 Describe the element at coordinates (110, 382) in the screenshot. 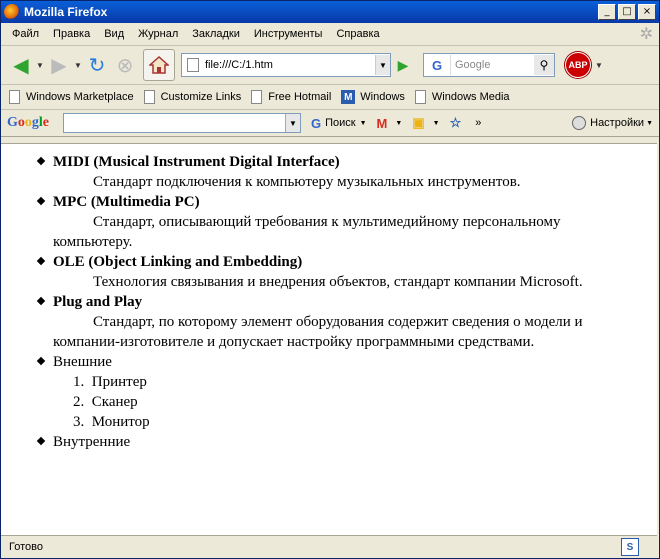

I see `list-item: 1. Принтер` at that location.